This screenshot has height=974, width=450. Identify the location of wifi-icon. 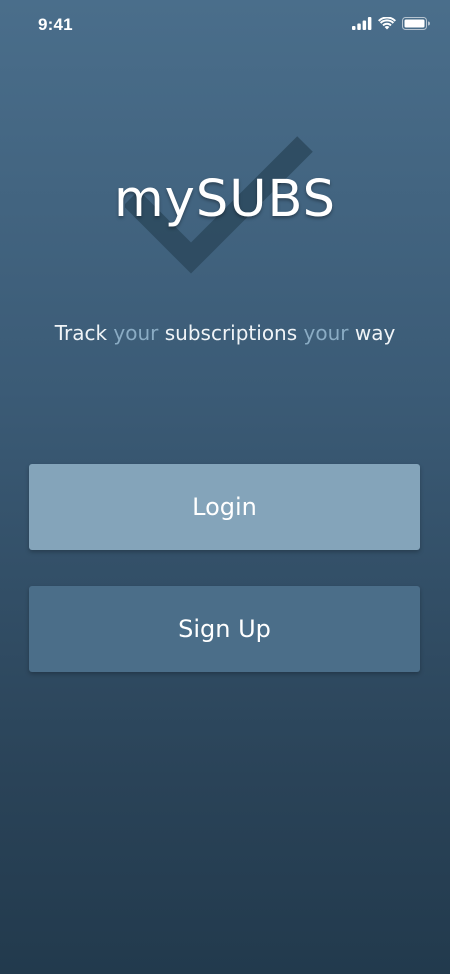
(387, 23).